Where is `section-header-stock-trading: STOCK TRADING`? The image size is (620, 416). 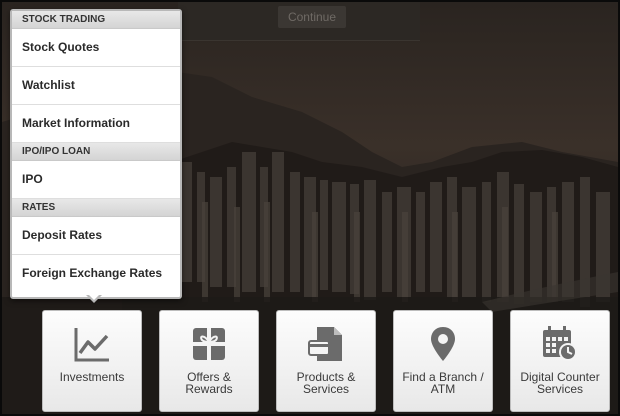 section-header-stock-trading: STOCK TRADING is located at coordinates (96, 20).